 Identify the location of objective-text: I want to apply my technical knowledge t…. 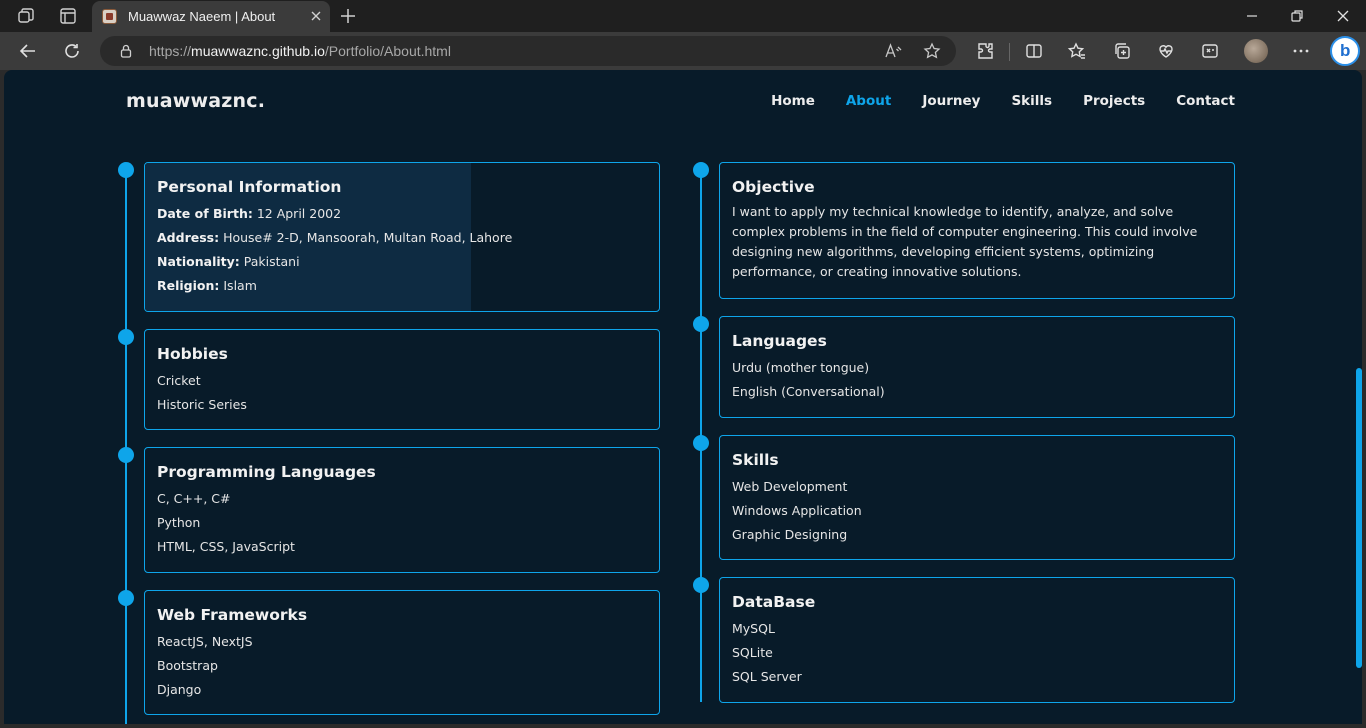
(965, 241).